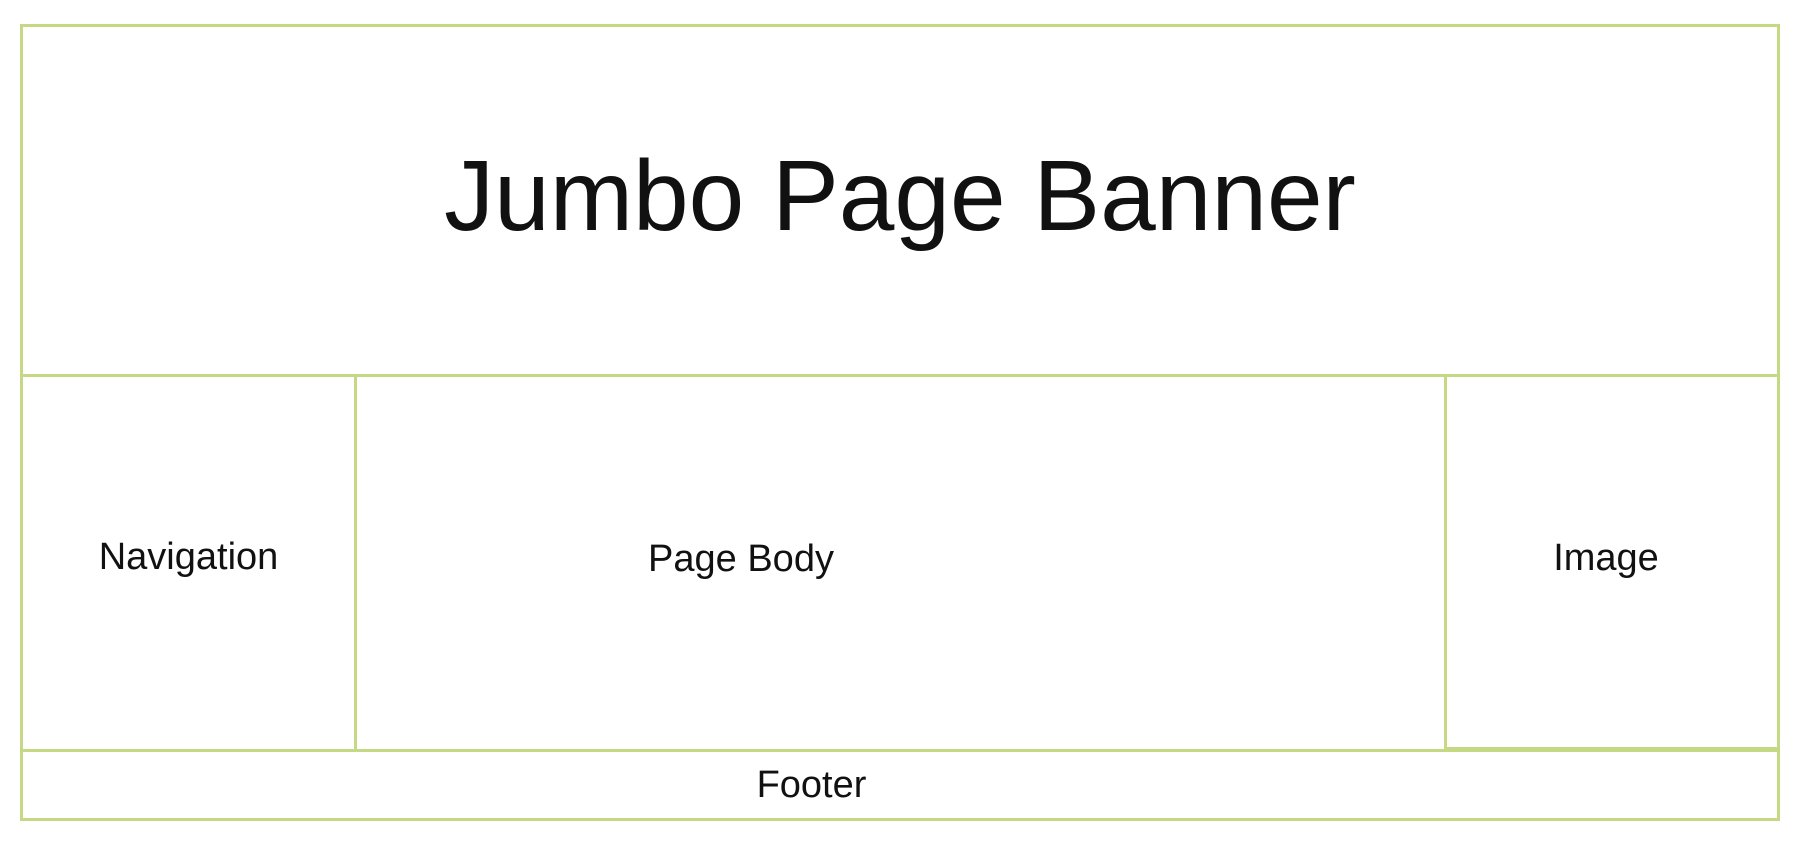 The height and width of the screenshot is (842, 1804). I want to click on image-region: Image, so click(1612, 562).